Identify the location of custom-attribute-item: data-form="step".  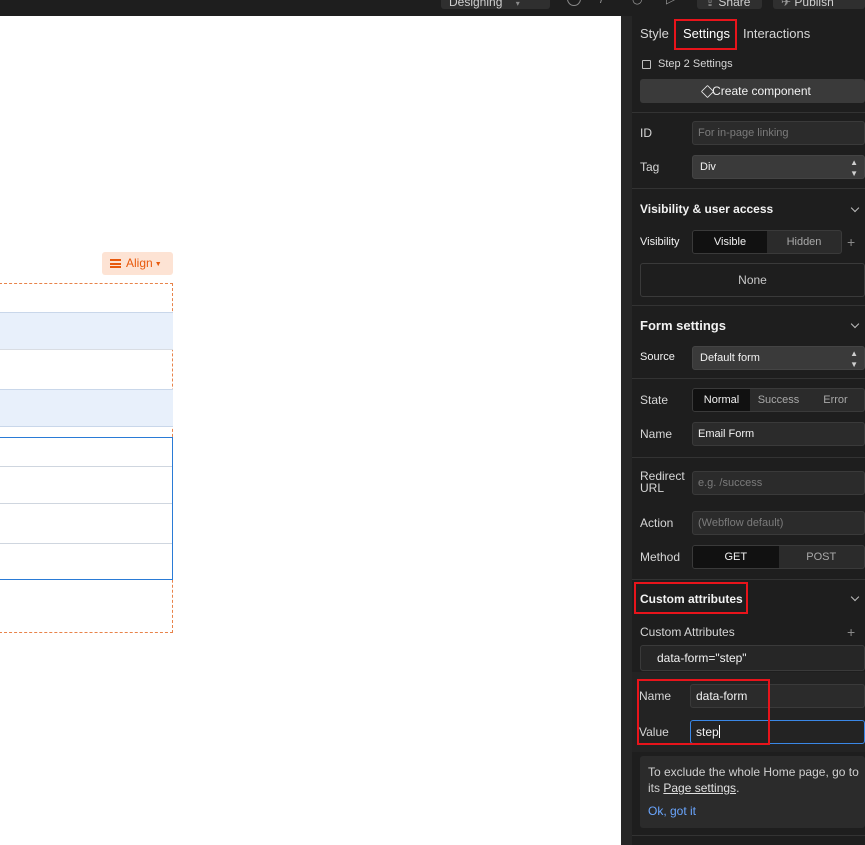
(752, 658).